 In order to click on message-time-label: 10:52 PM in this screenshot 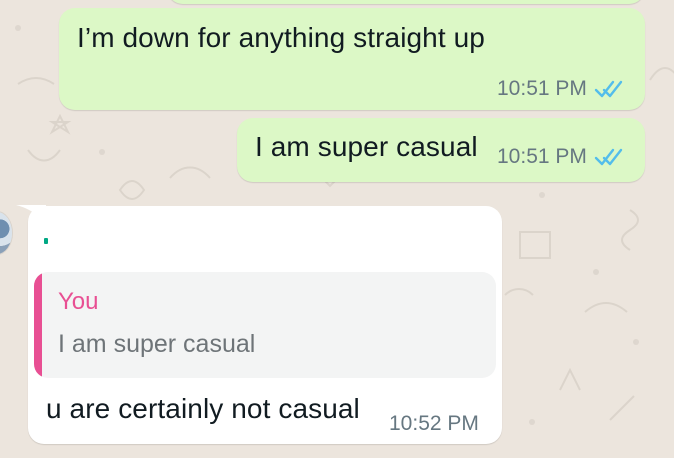, I will do `click(434, 423)`.